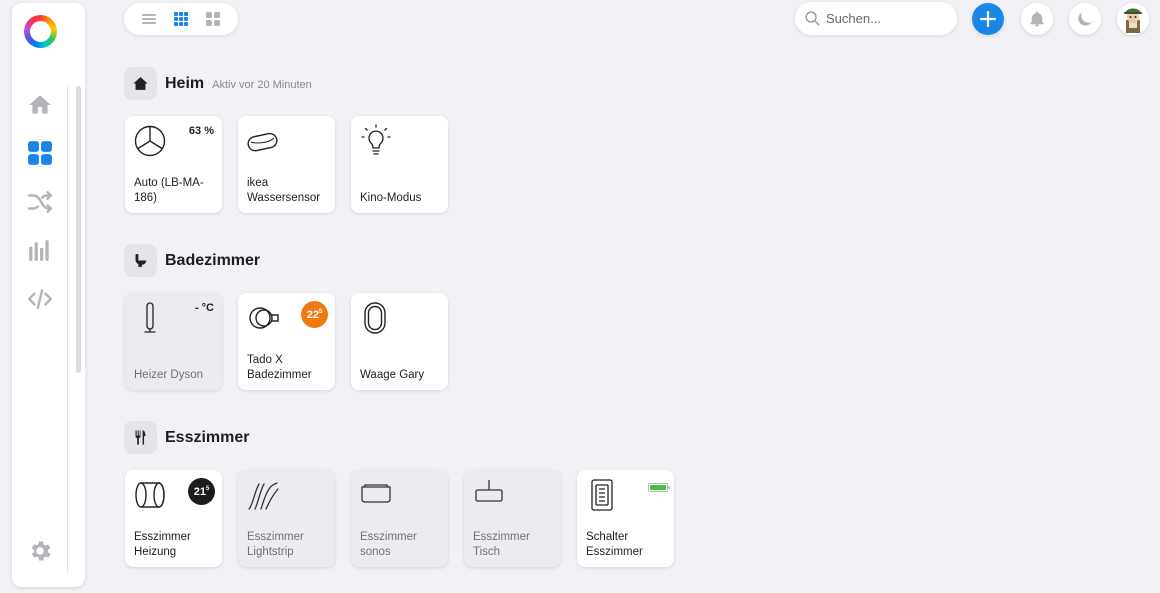 The image size is (1160, 593). I want to click on search-box, so click(876, 18).